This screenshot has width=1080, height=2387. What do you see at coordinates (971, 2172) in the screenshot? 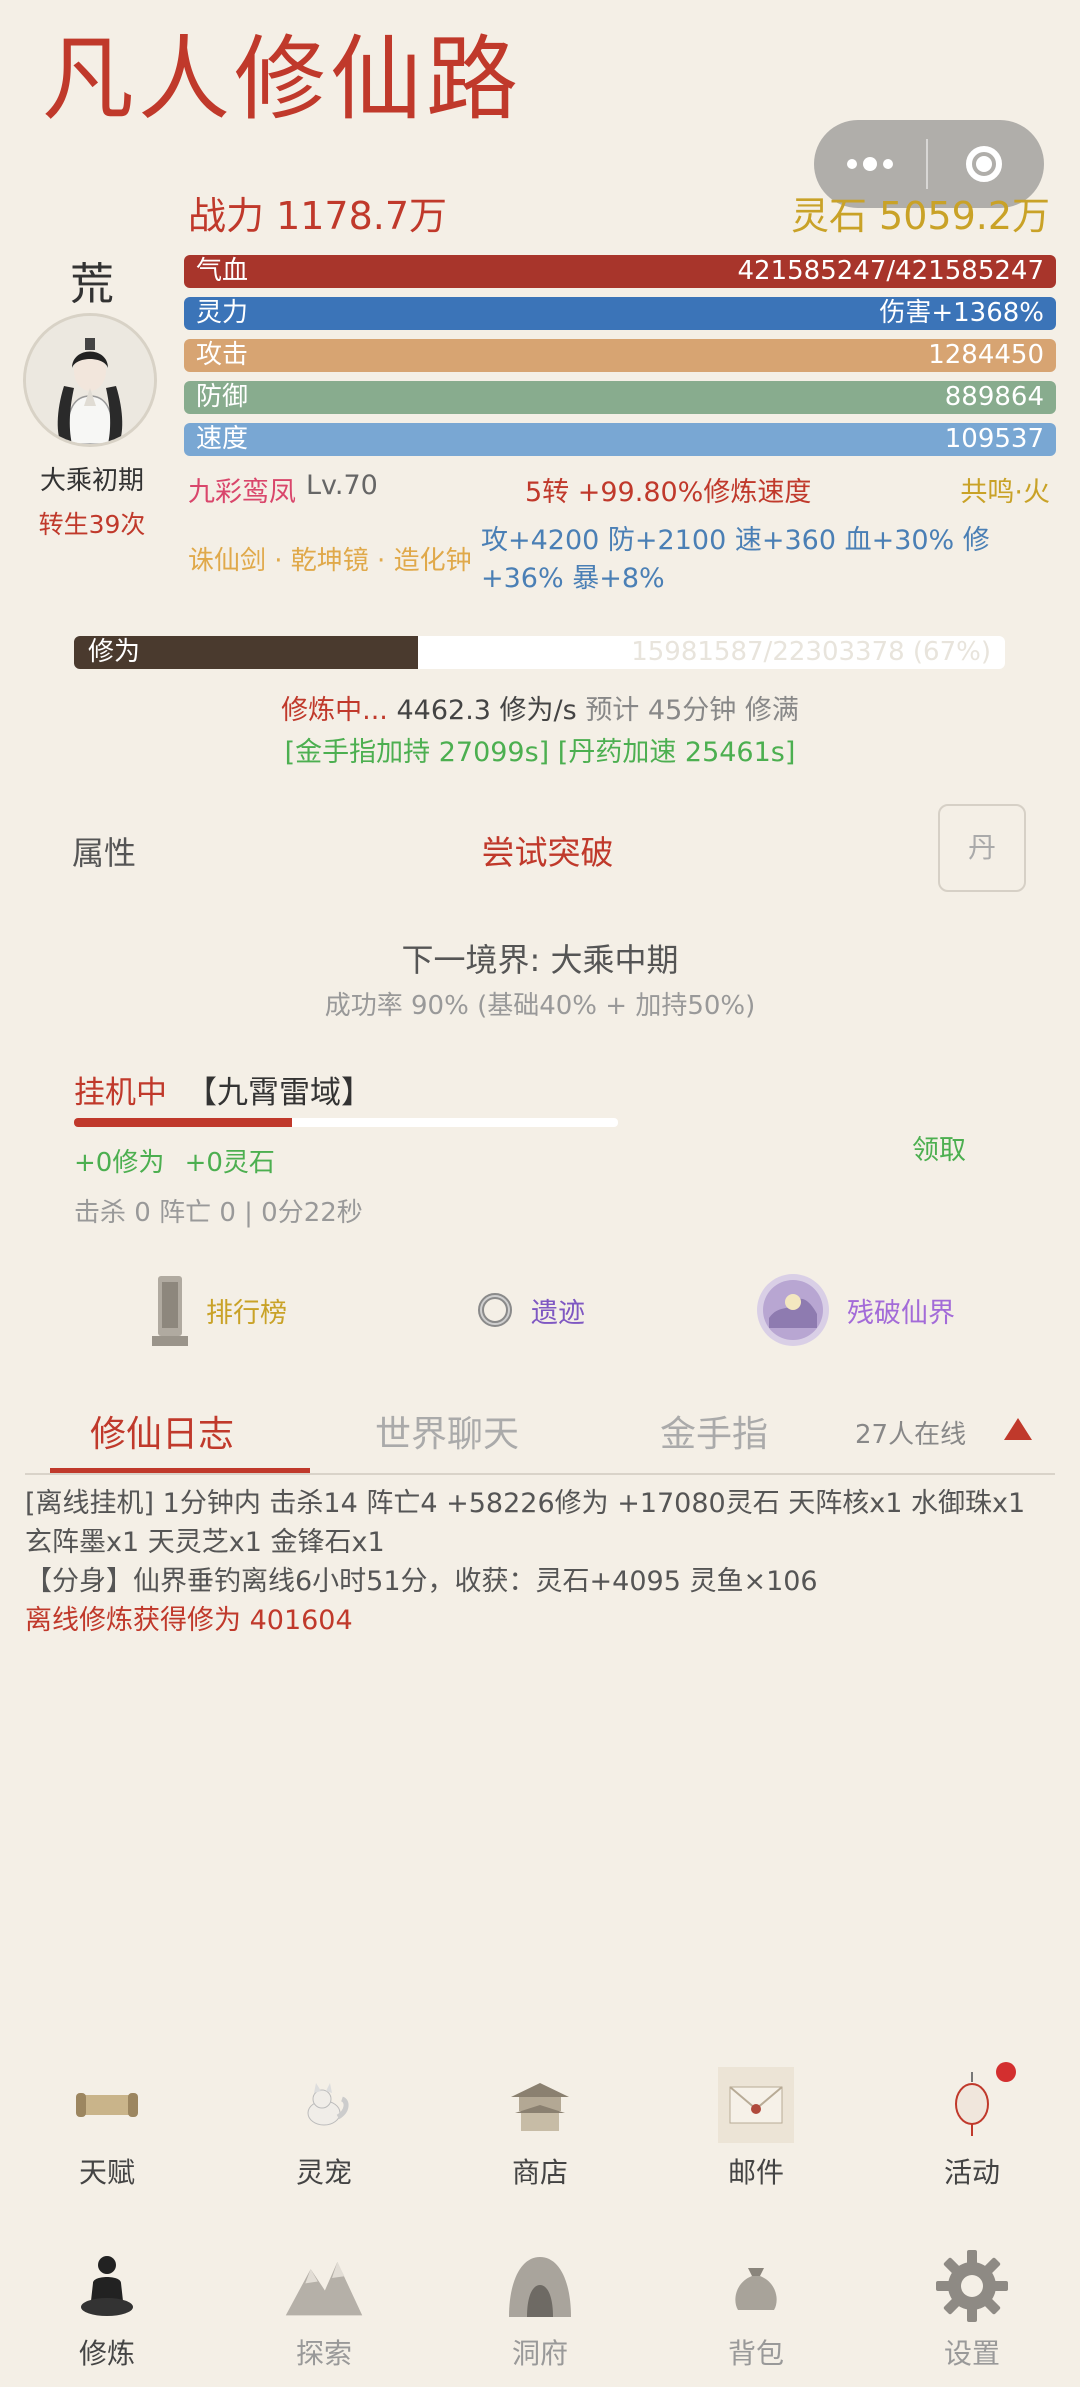
I see `nav-label: 活动` at bounding box center [971, 2172].